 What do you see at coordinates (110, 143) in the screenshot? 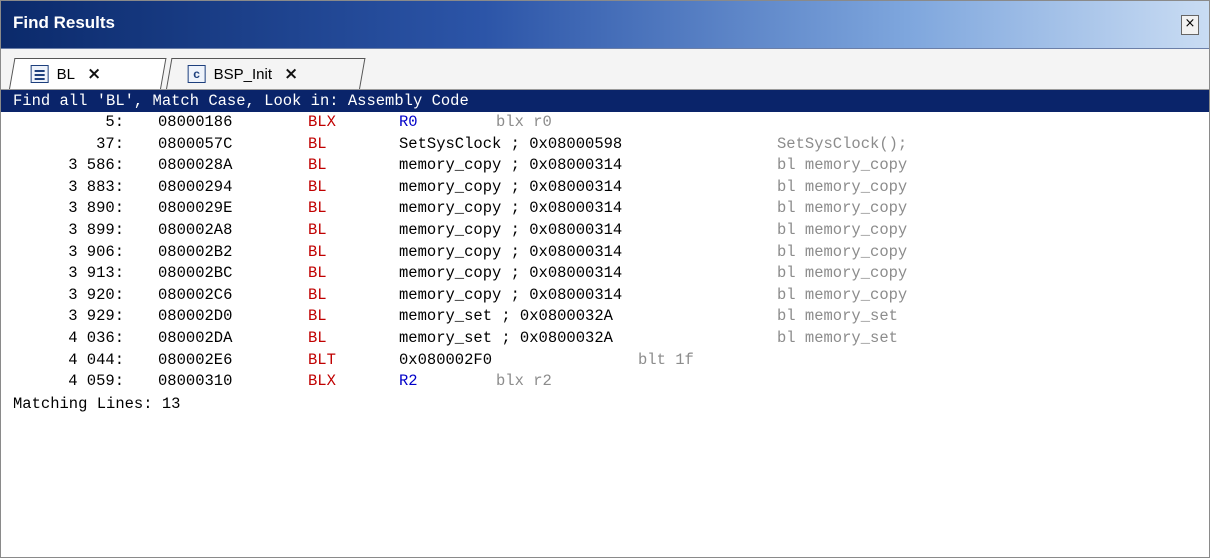
I see `line-number: 37:` at bounding box center [110, 143].